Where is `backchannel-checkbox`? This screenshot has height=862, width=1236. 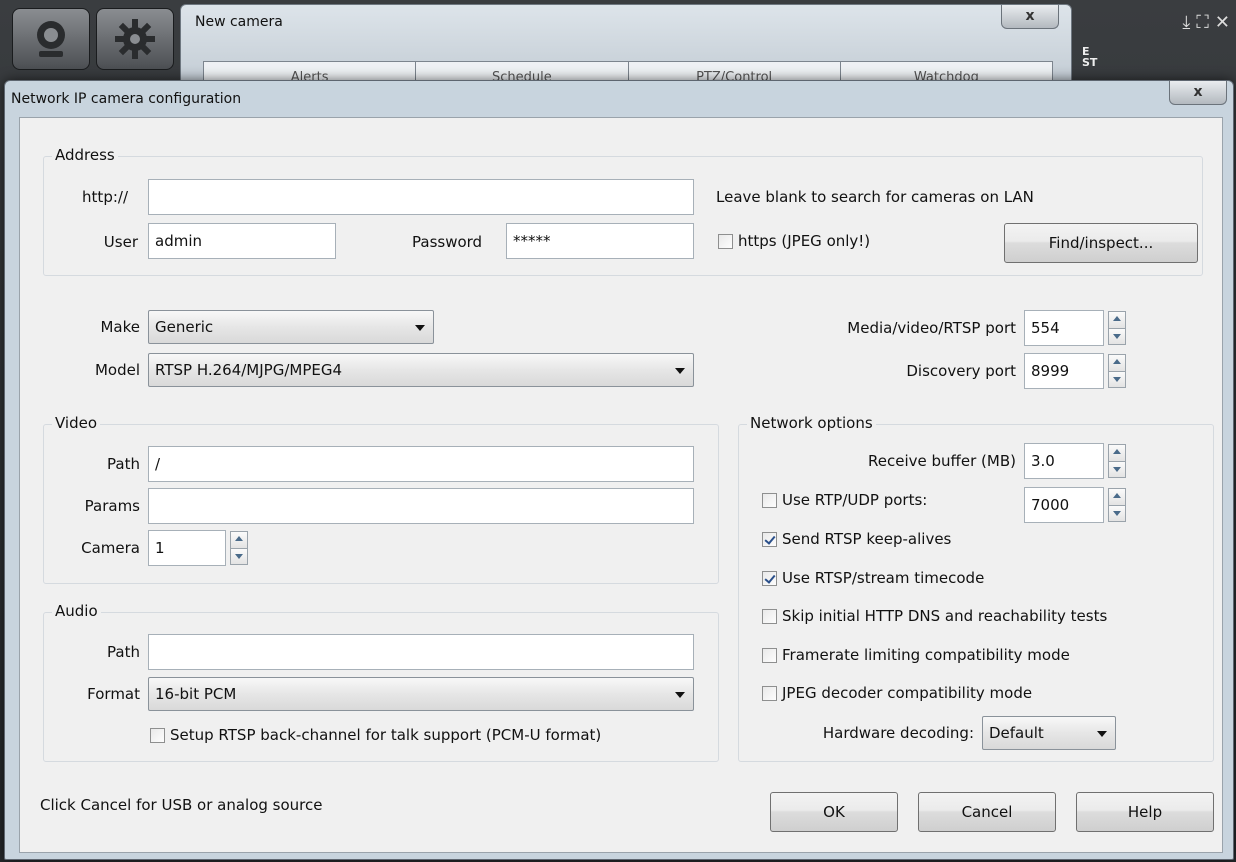 backchannel-checkbox is located at coordinates (157, 735).